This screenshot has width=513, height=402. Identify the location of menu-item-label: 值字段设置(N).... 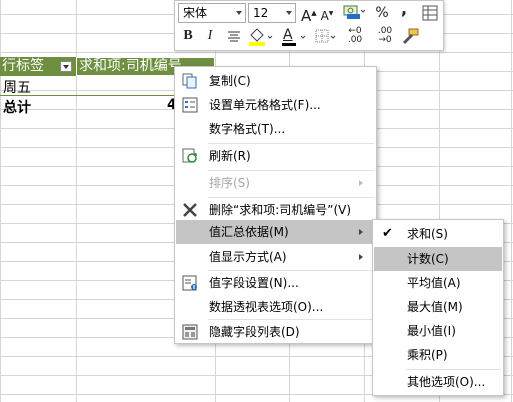
(254, 283).